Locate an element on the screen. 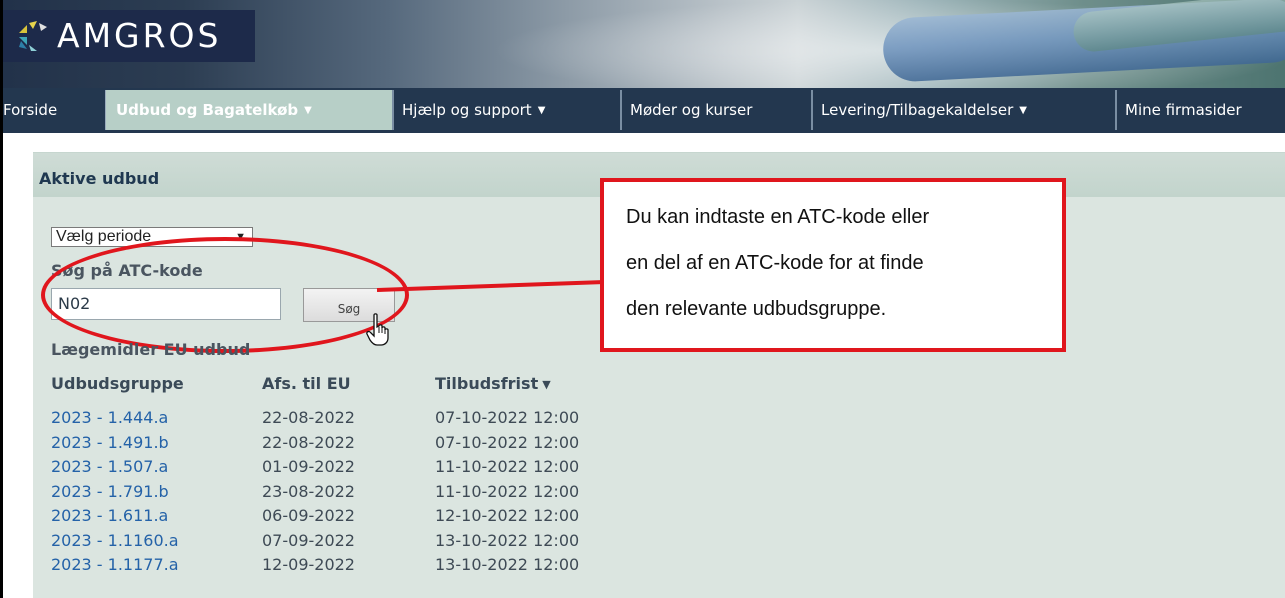  brand-name: AMGROS is located at coordinates (139, 35).